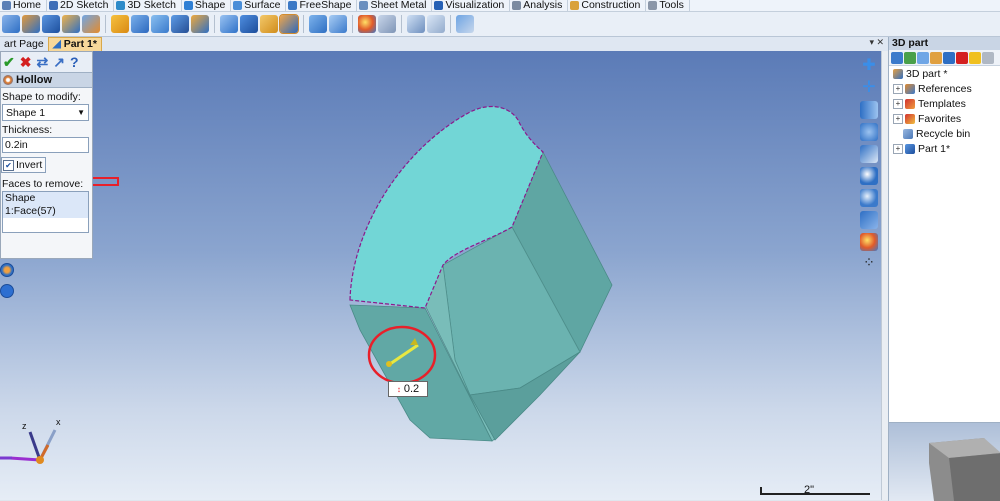 The width and height of the screenshot is (1000, 501). I want to click on box-icon, so click(11, 24).